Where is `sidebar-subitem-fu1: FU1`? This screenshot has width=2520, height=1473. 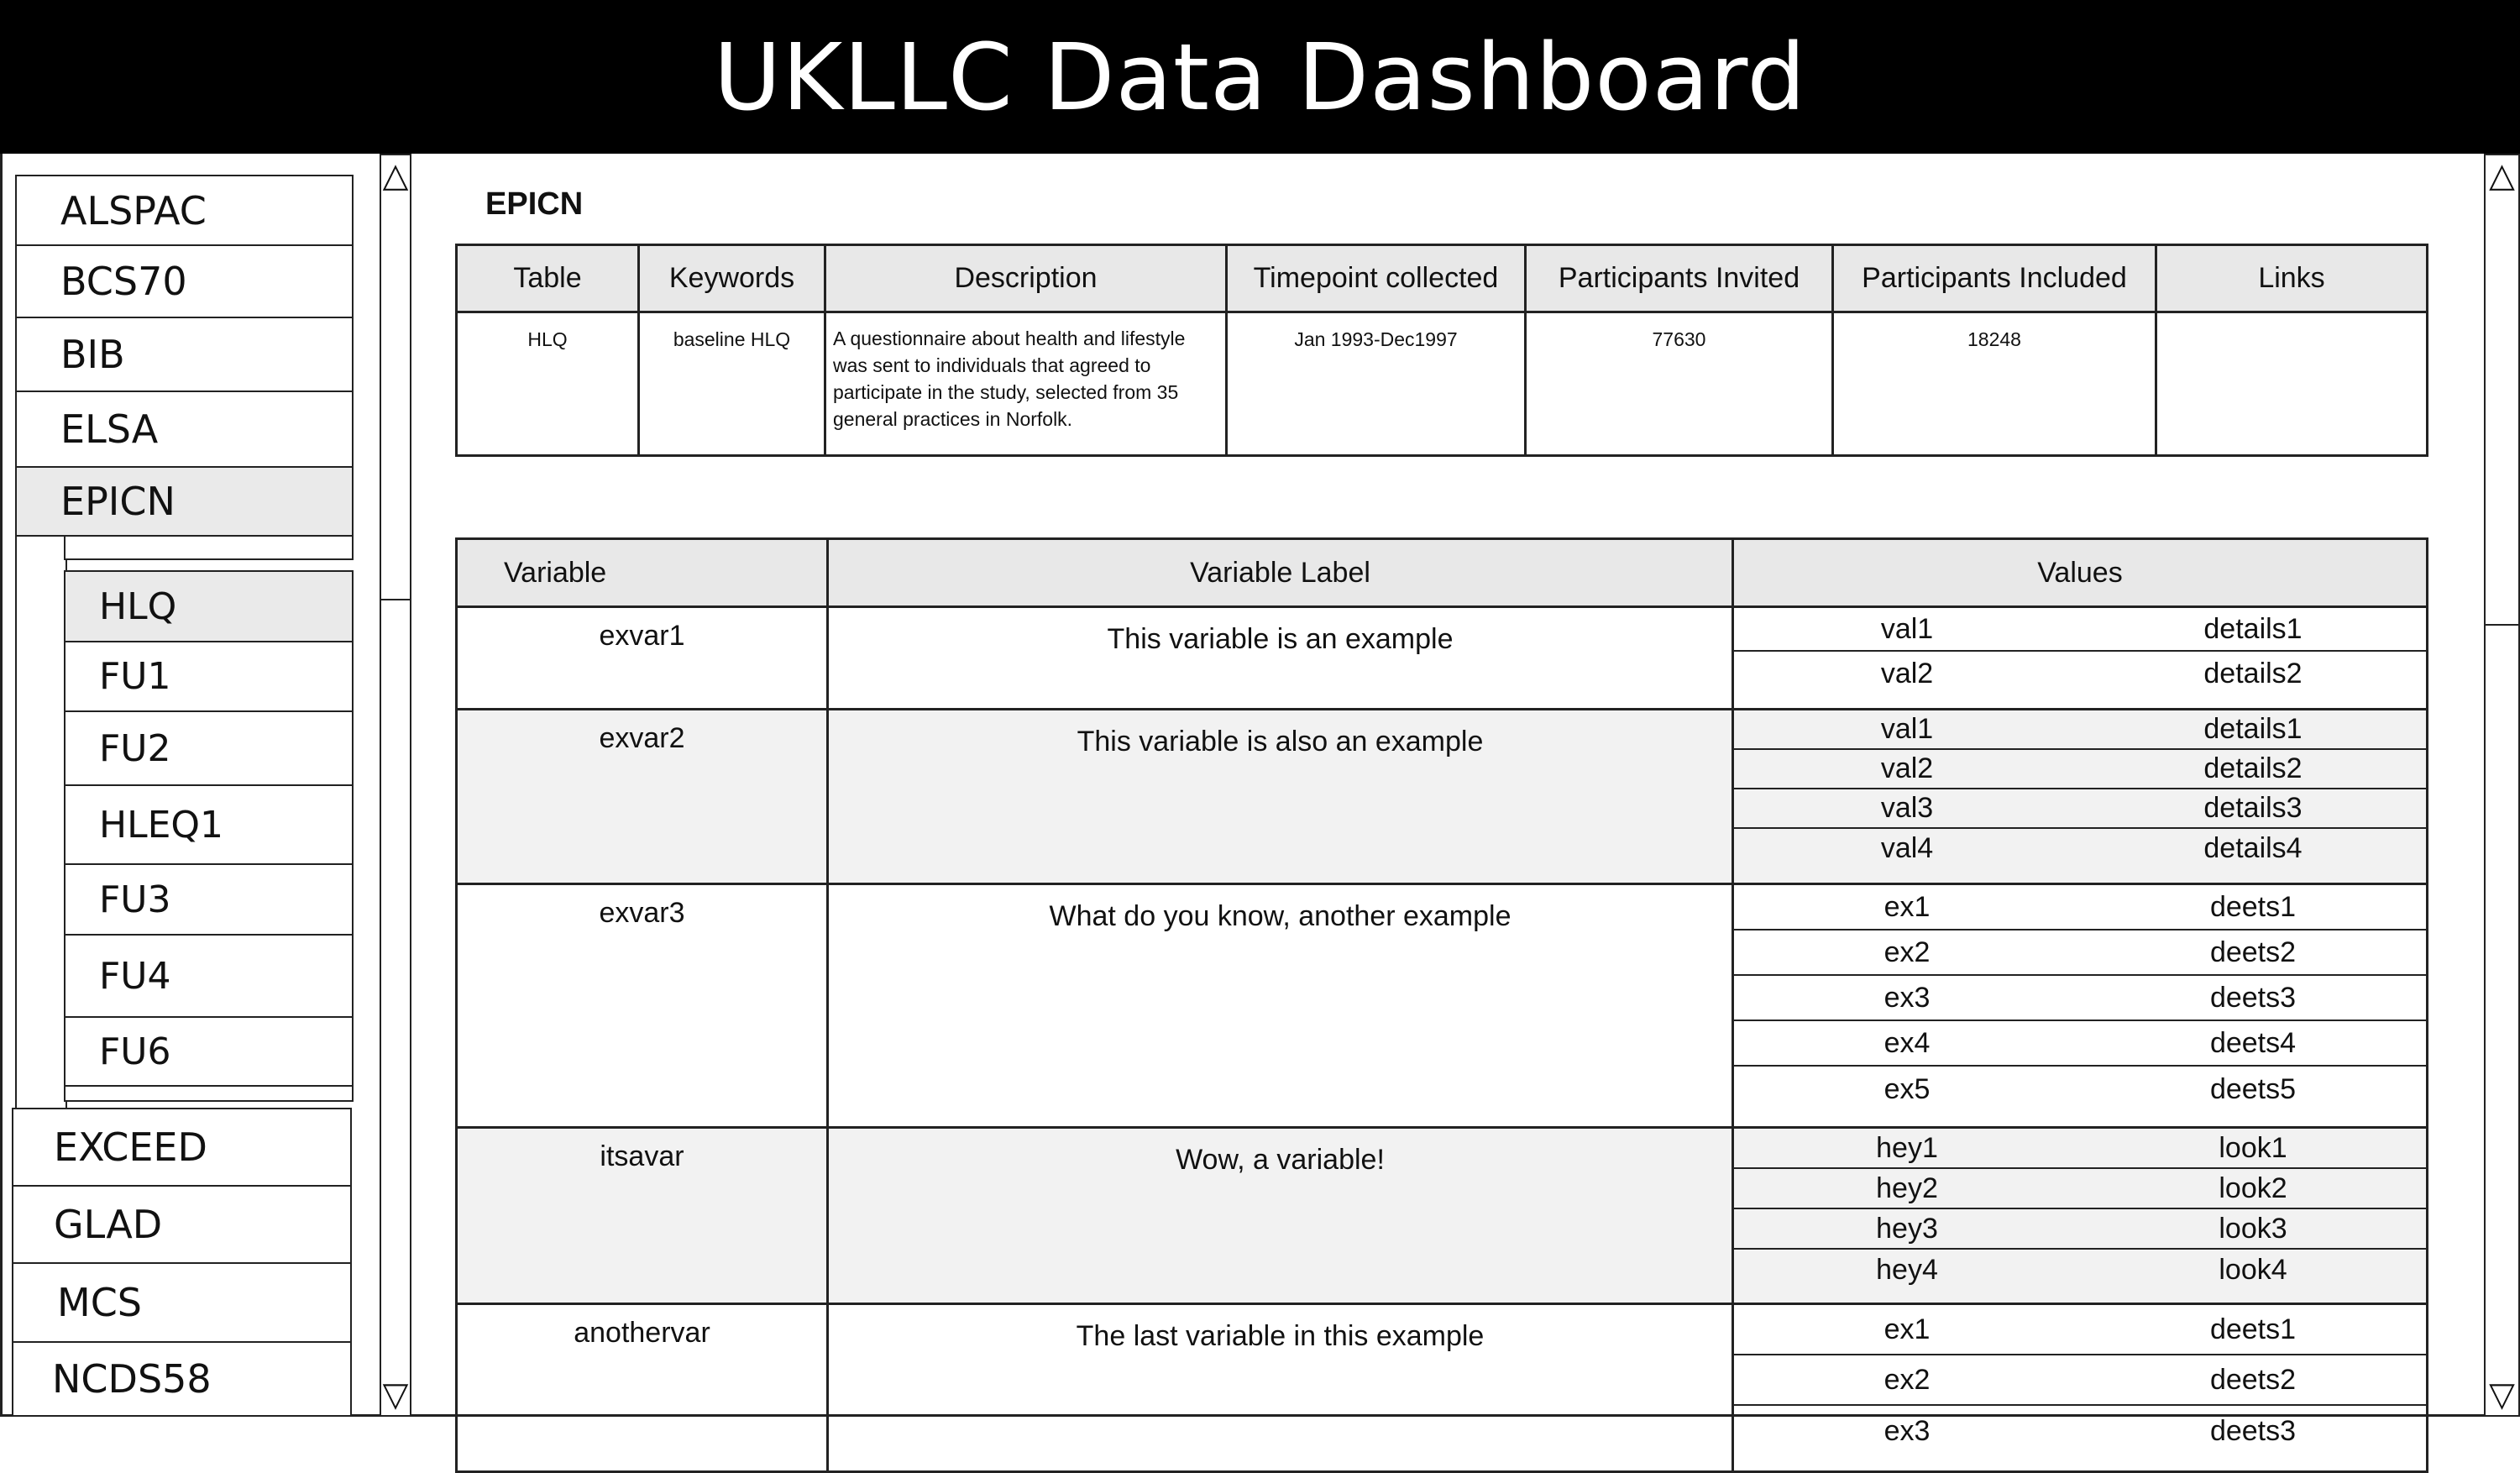
sidebar-subitem-fu1: FU1 is located at coordinates (209, 677).